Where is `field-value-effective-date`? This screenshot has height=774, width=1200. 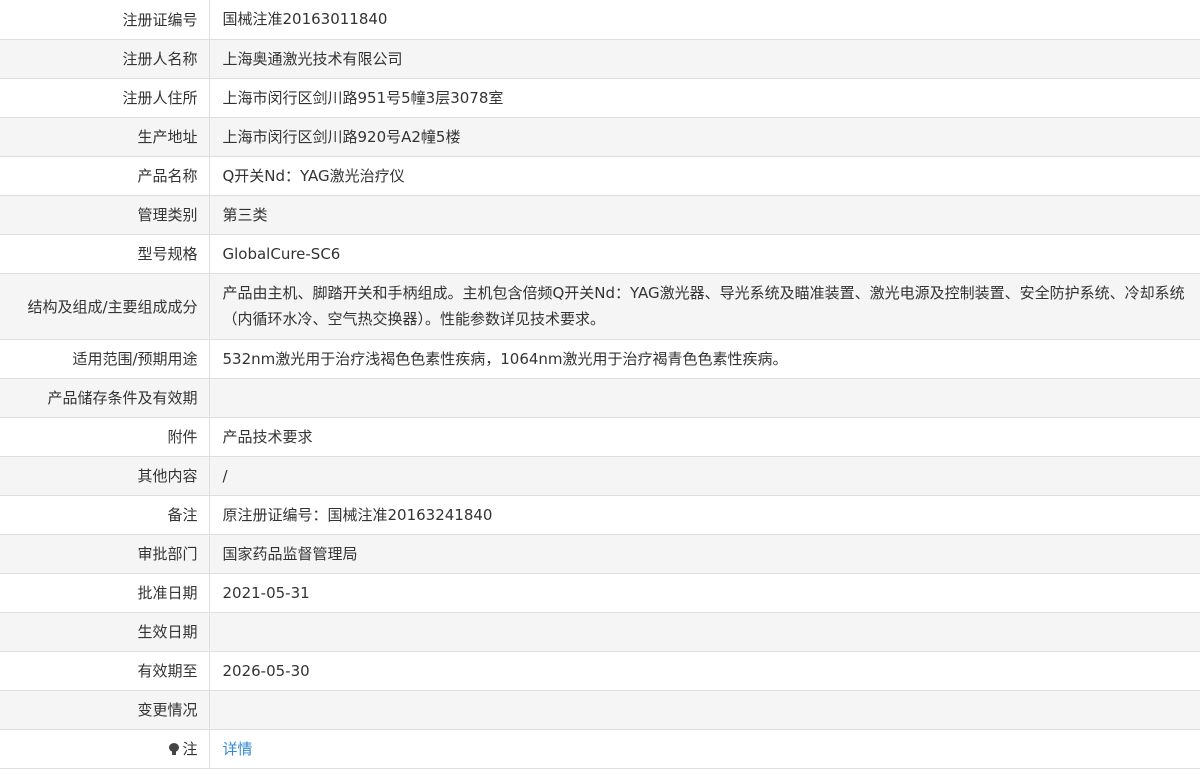 field-value-effective-date is located at coordinates (704, 631).